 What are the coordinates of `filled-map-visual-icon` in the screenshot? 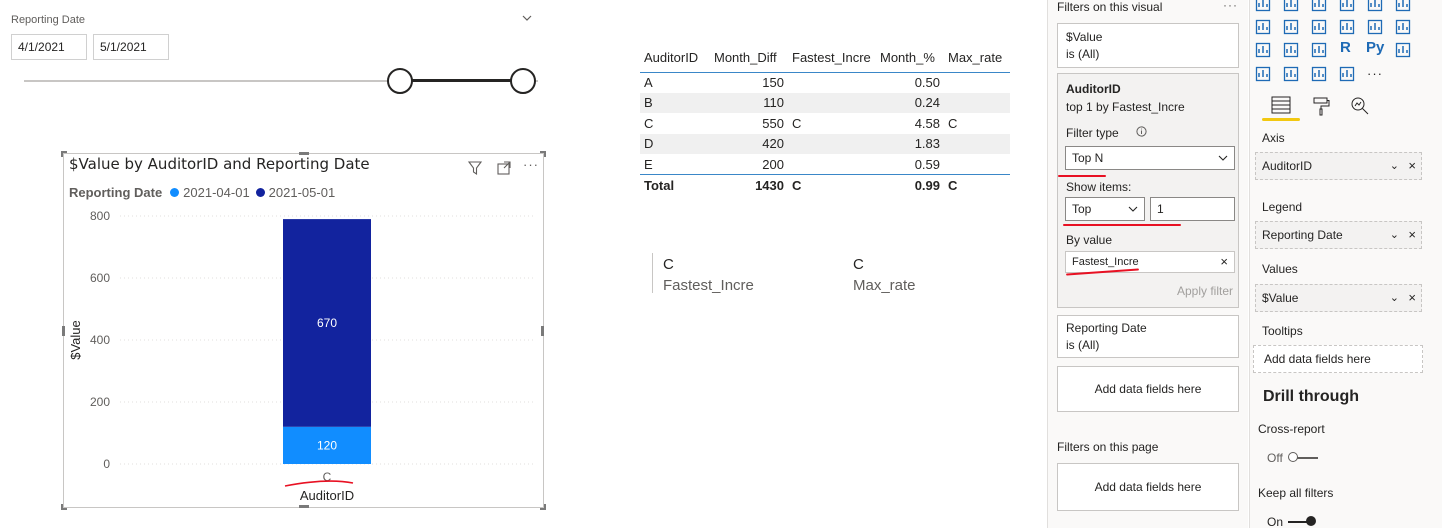 It's located at (1291, 27).